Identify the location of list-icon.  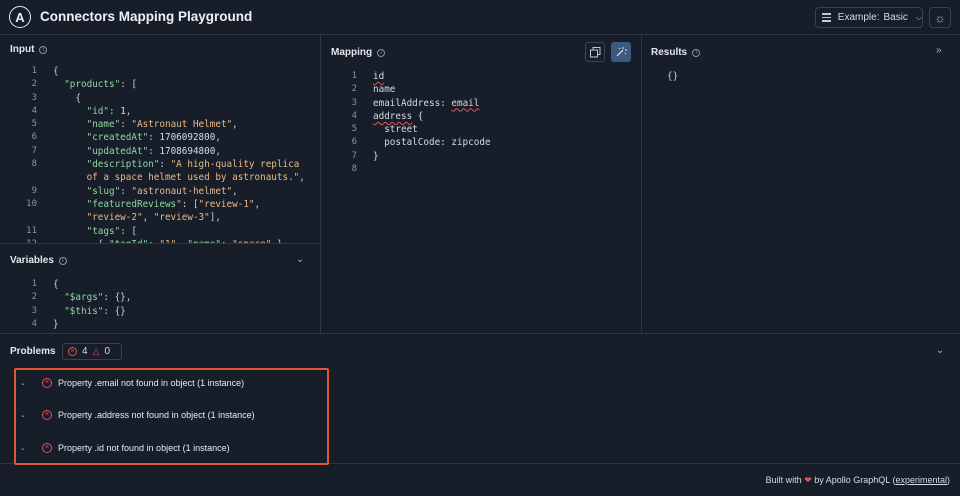
(826, 17).